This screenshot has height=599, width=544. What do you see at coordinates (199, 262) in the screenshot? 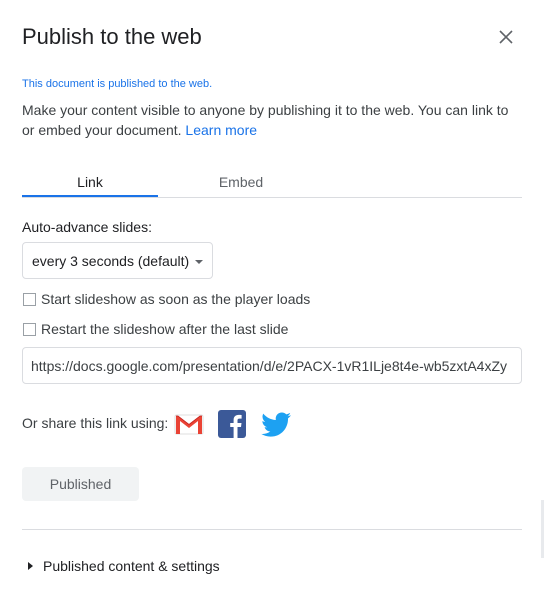
I see `caret-down-icon` at bounding box center [199, 262].